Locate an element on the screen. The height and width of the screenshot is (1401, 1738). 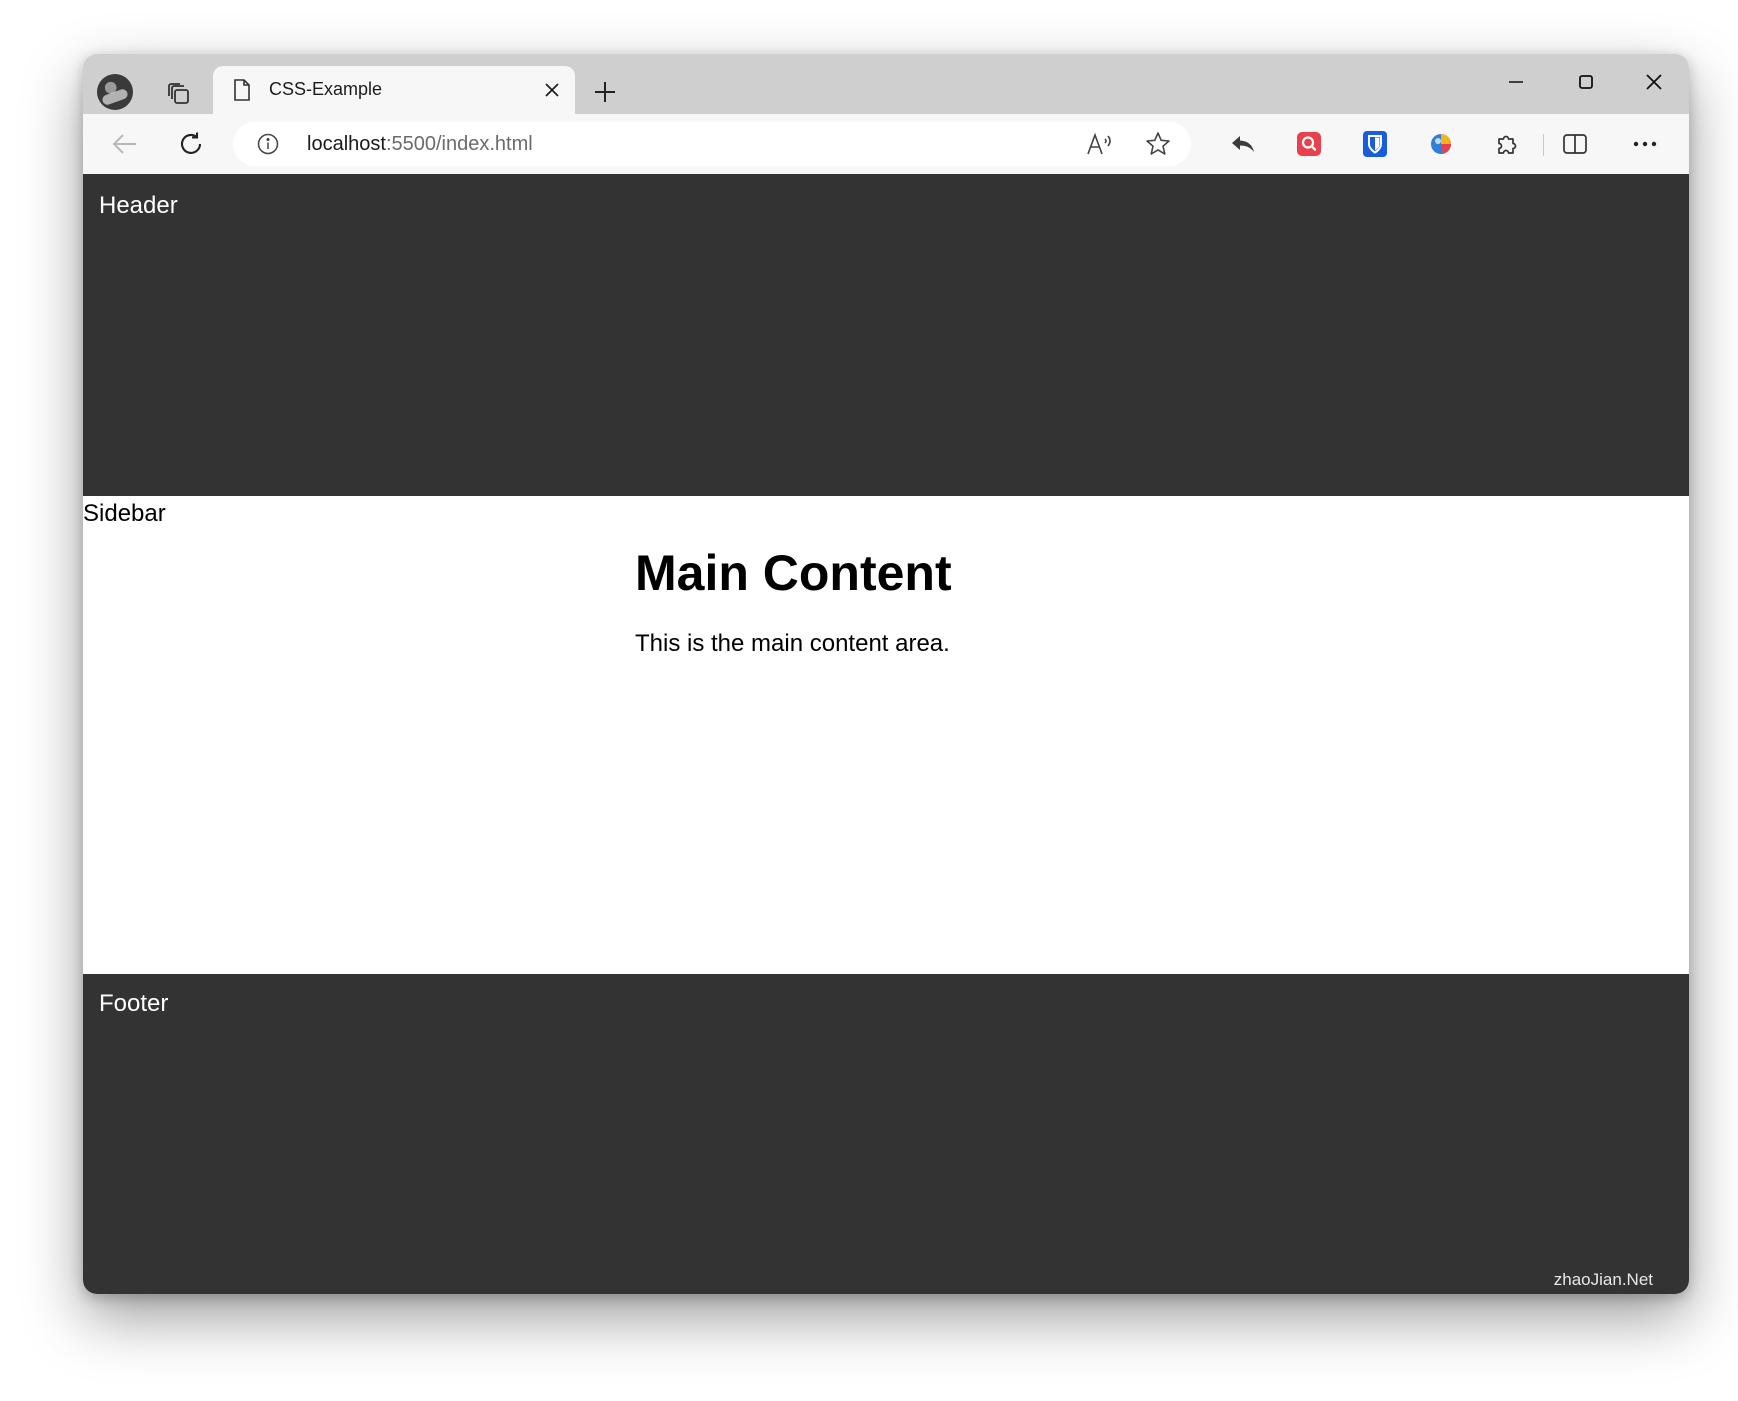
extensions-button is located at coordinates (1507, 144).